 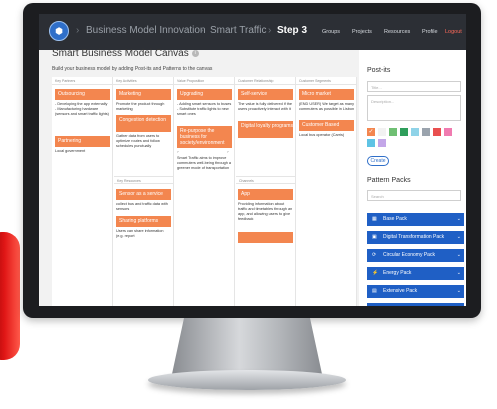 What do you see at coordinates (397, 32) in the screenshot?
I see `nav-resources: Resources` at bounding box center [397, 32].